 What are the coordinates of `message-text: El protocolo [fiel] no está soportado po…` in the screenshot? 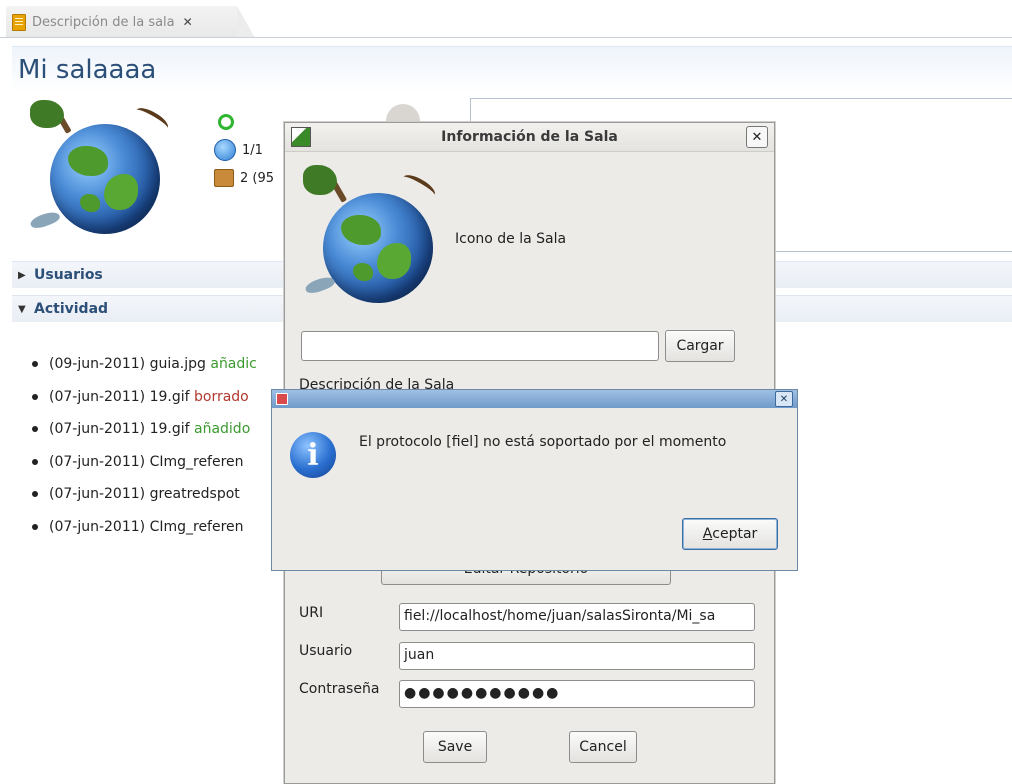 It's located at (543, 442).